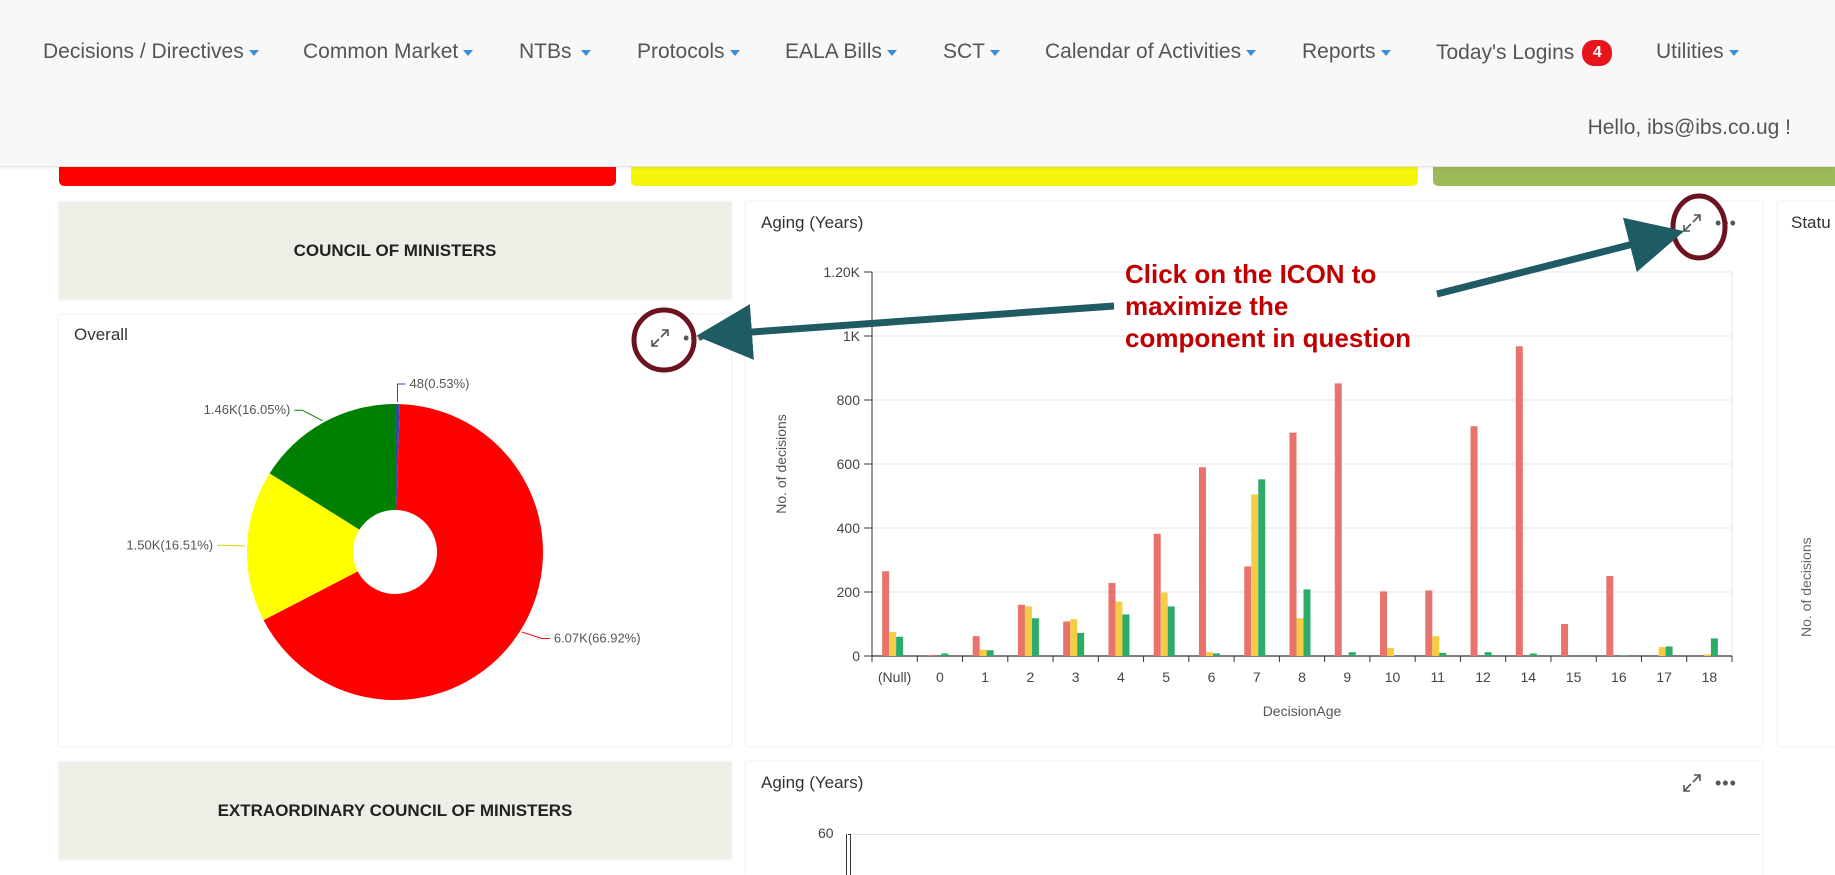 The image size is (1835, 875). What do you see at coordinates (1811, 222) in the screenshot?
I see `panel-title: Statu` at bounding box center [1811, 222].